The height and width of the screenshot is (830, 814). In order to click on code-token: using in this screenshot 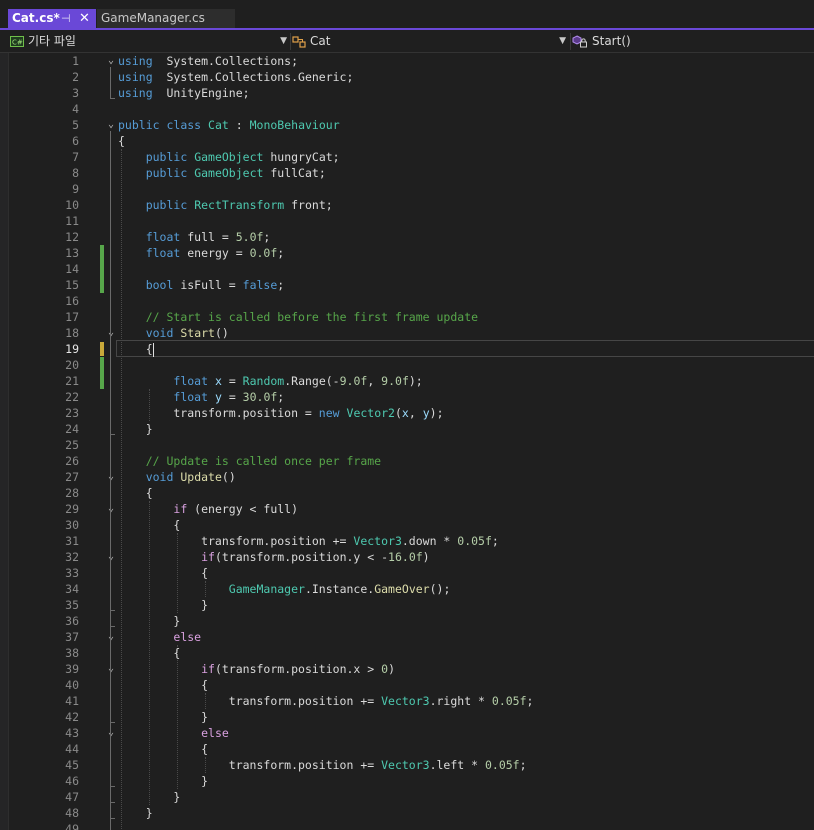, I will do `click(135, 93)`.